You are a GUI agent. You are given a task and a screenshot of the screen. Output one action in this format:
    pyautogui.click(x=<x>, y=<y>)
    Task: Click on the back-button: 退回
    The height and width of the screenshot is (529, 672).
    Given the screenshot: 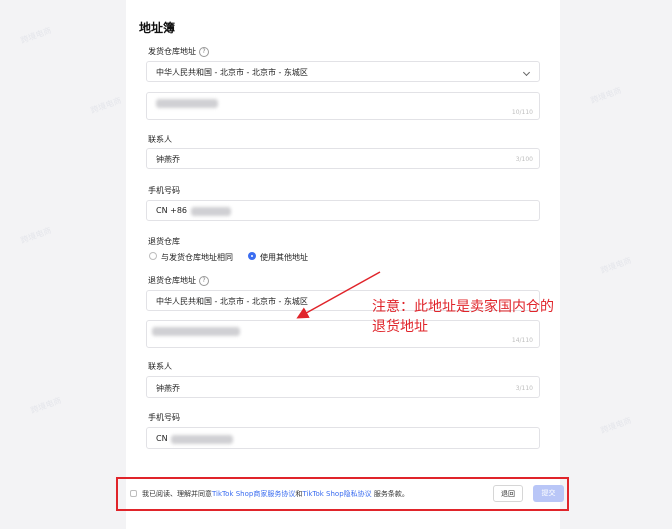 What is the action you would take?
    pyautogui.click(x=508, y=493)
    